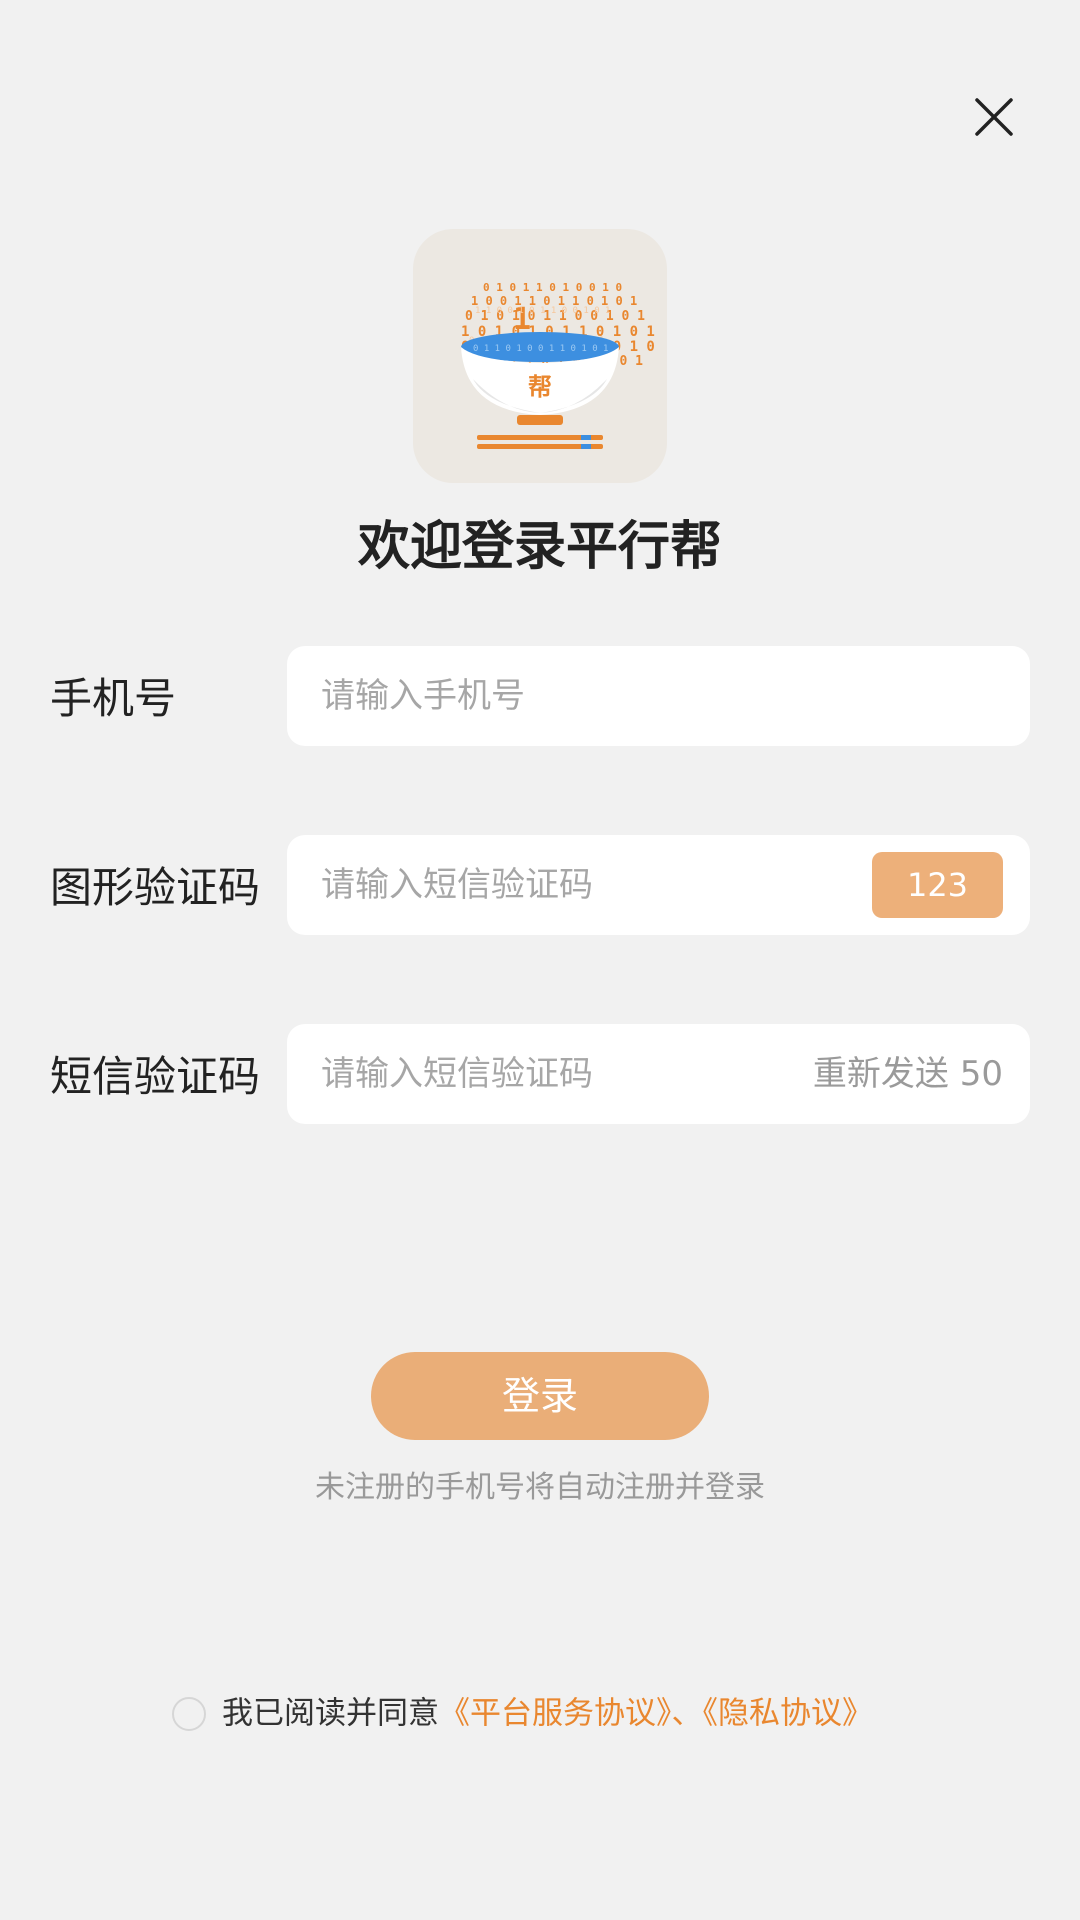 This screenshot has width=1080, height=1920. I want to click on agreement-text: 我已阅读并同意, so click(330, 1713).